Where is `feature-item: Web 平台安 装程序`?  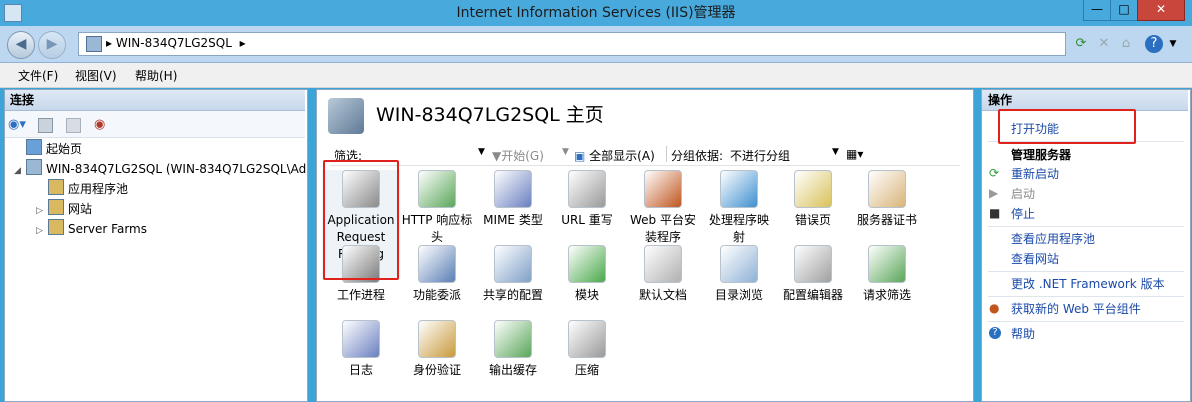 feature-item: Web 平台安 装程序 is located at coordinates (663, 208).